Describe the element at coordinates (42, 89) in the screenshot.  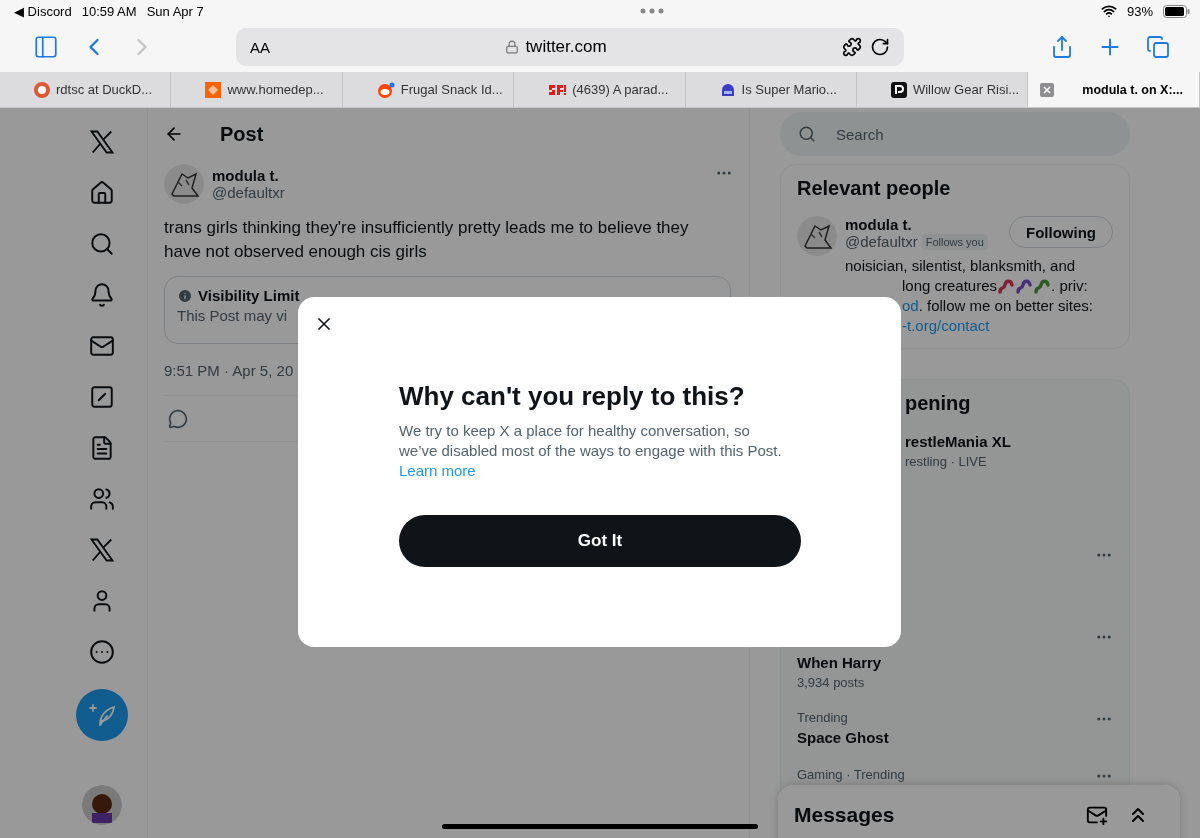
I see `duck-favicon-icon` at that location.